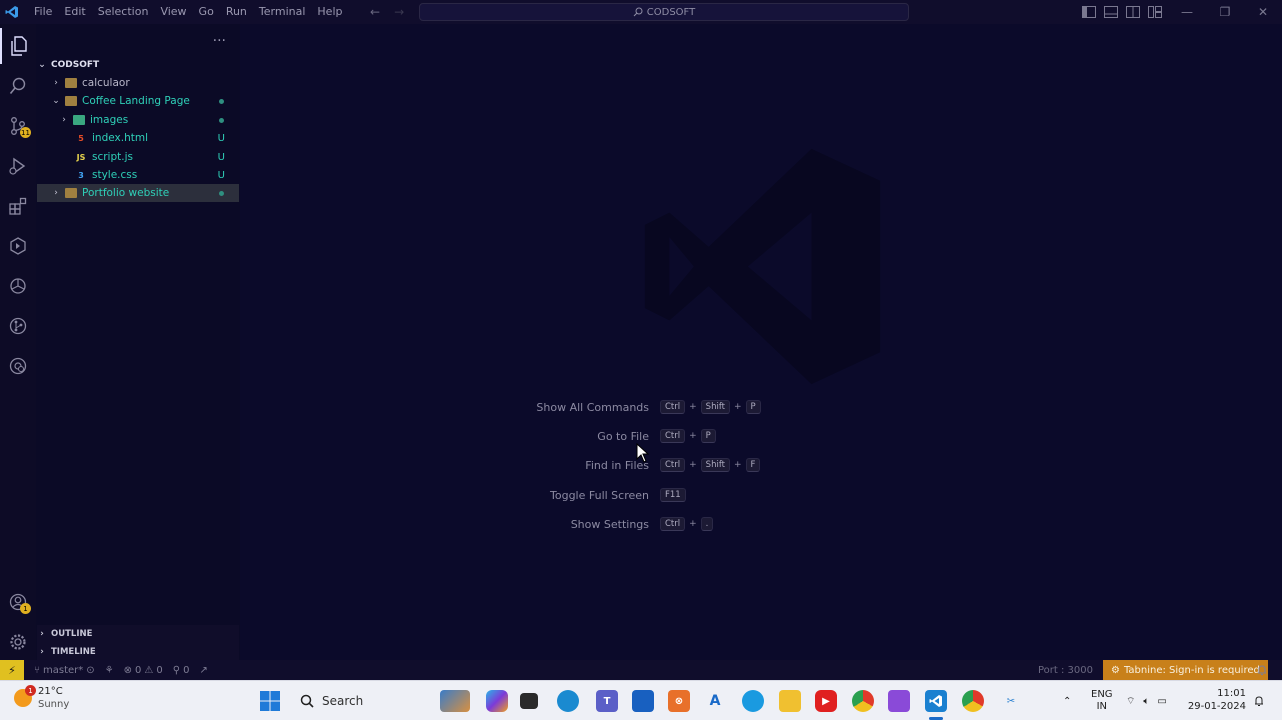 This screenshot has height=720, width=1282. Describe the element at coordinates (1185, 670) in the screenshot. I see `tabnine-status: ⚙ Tabnine: Sign-in is required` at that location.